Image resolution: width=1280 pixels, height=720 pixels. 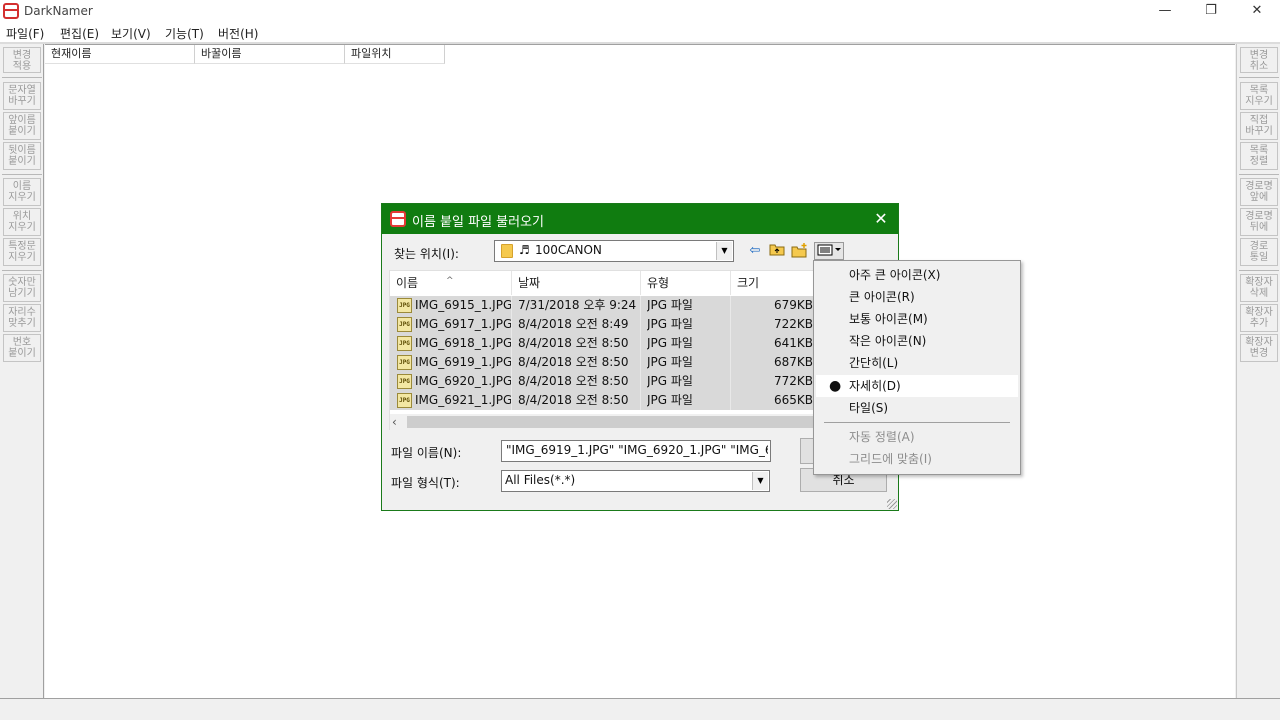 What do you see at coordinates (793, 362) in the screenshot?
I see `file-size: 687KB` at bounding box center [793, 362].